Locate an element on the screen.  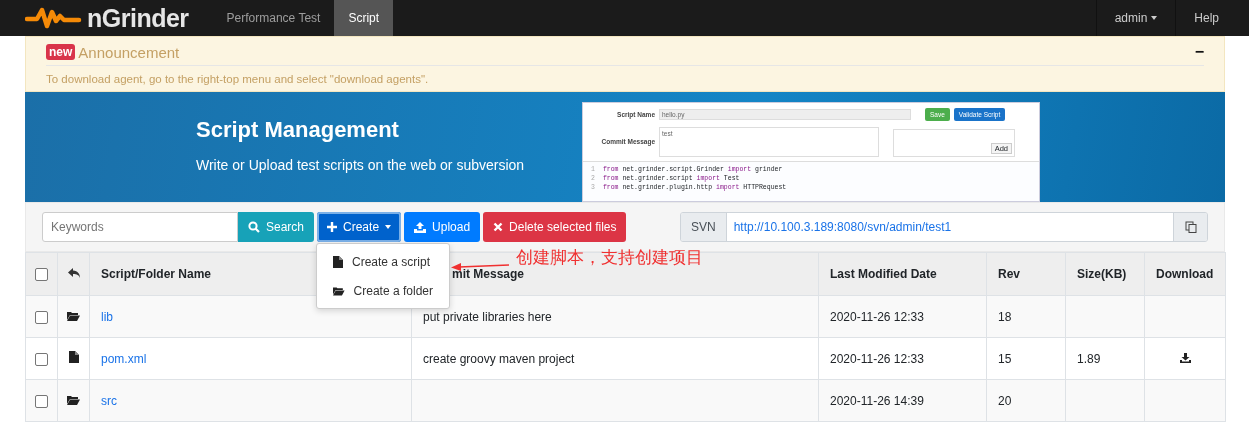
table-cell: 18 is located at coordinates (1005, 316).